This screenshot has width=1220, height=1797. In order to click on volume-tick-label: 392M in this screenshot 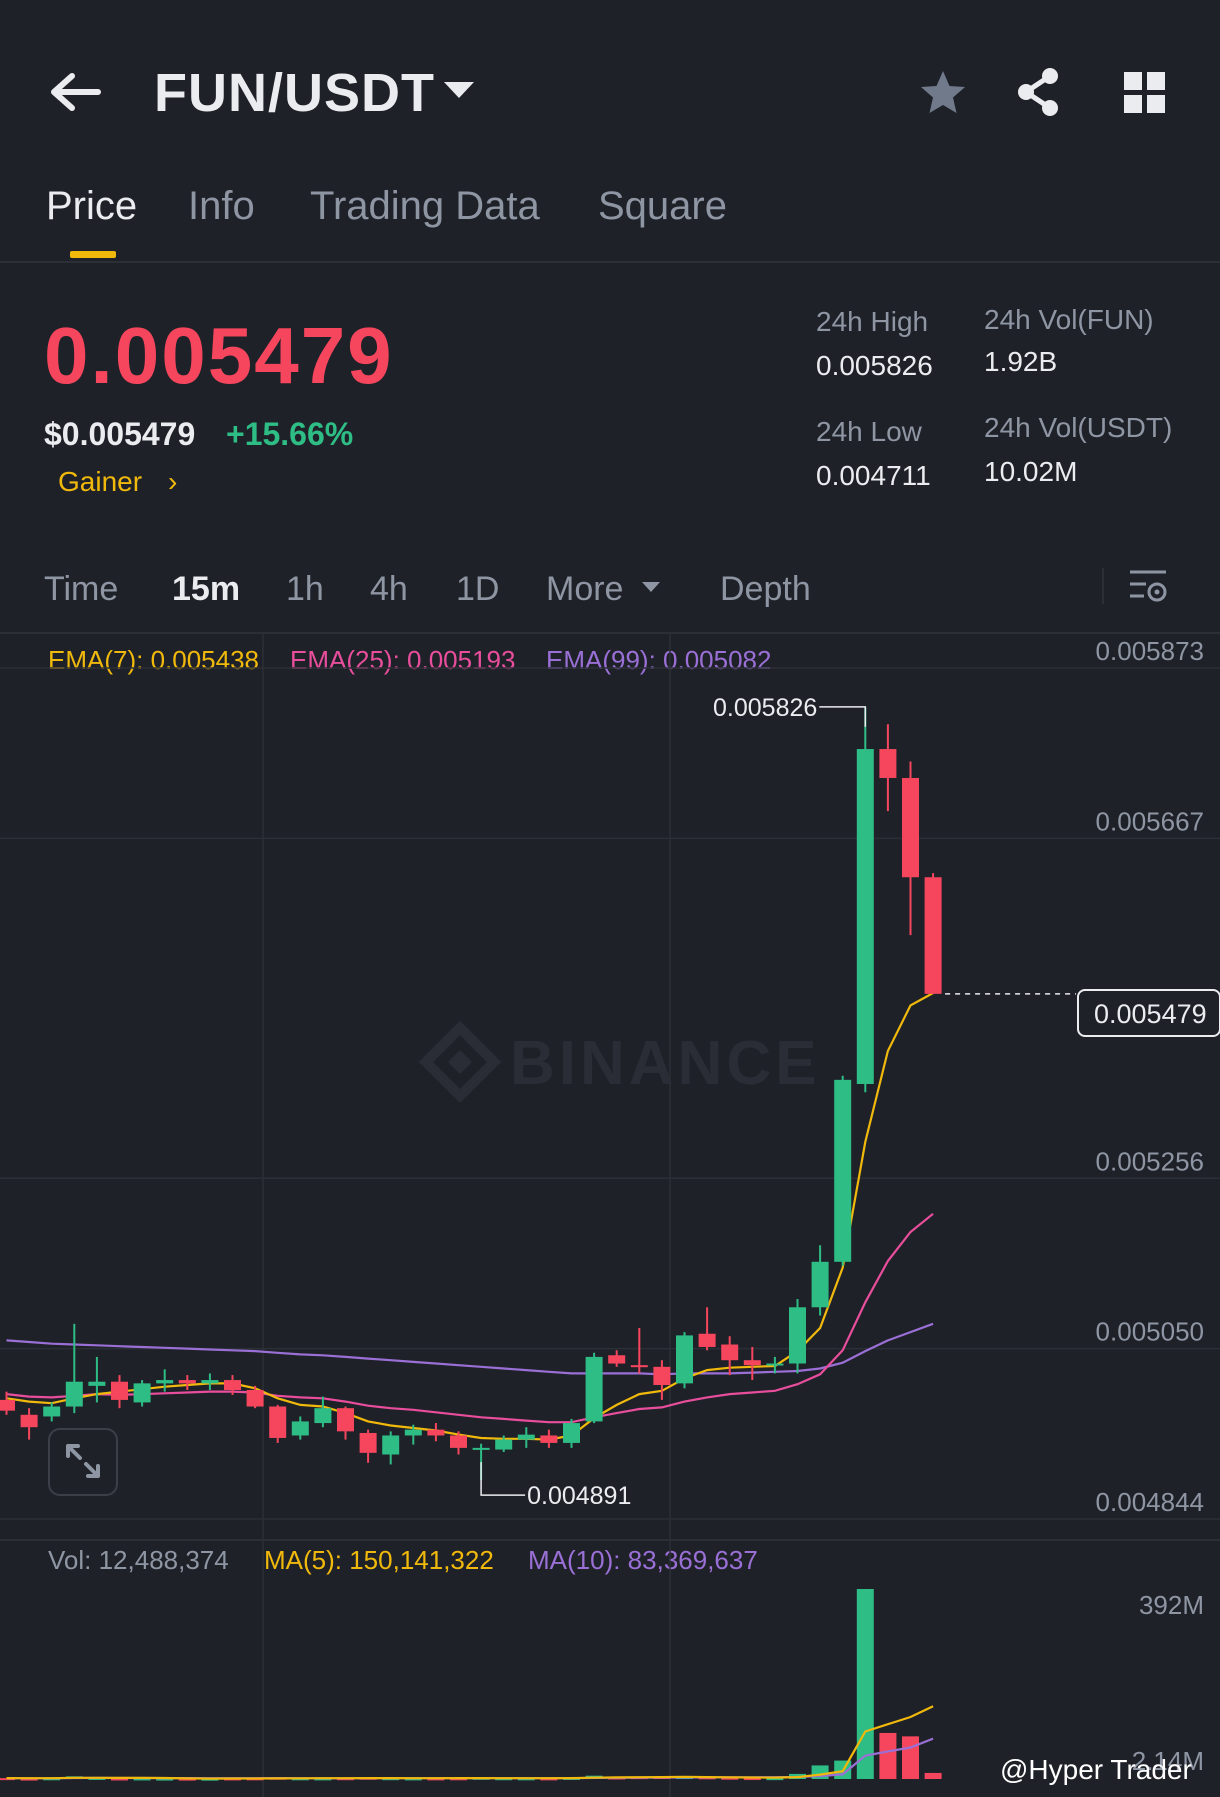, I will do `click(1171, 1605)`.